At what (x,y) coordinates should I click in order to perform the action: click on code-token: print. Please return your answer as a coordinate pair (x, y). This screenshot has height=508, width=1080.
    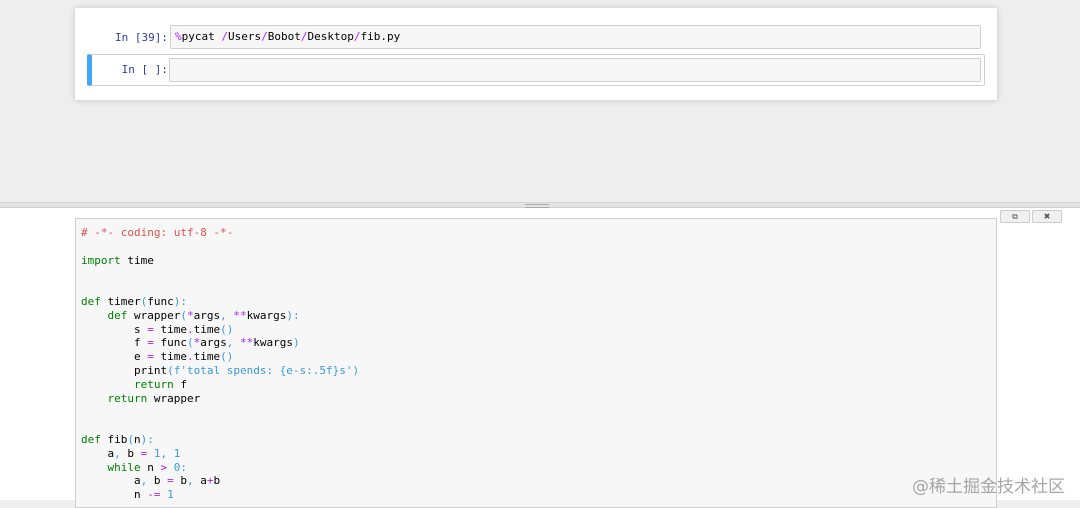
    Looking at the image, I should click on (124, 370).